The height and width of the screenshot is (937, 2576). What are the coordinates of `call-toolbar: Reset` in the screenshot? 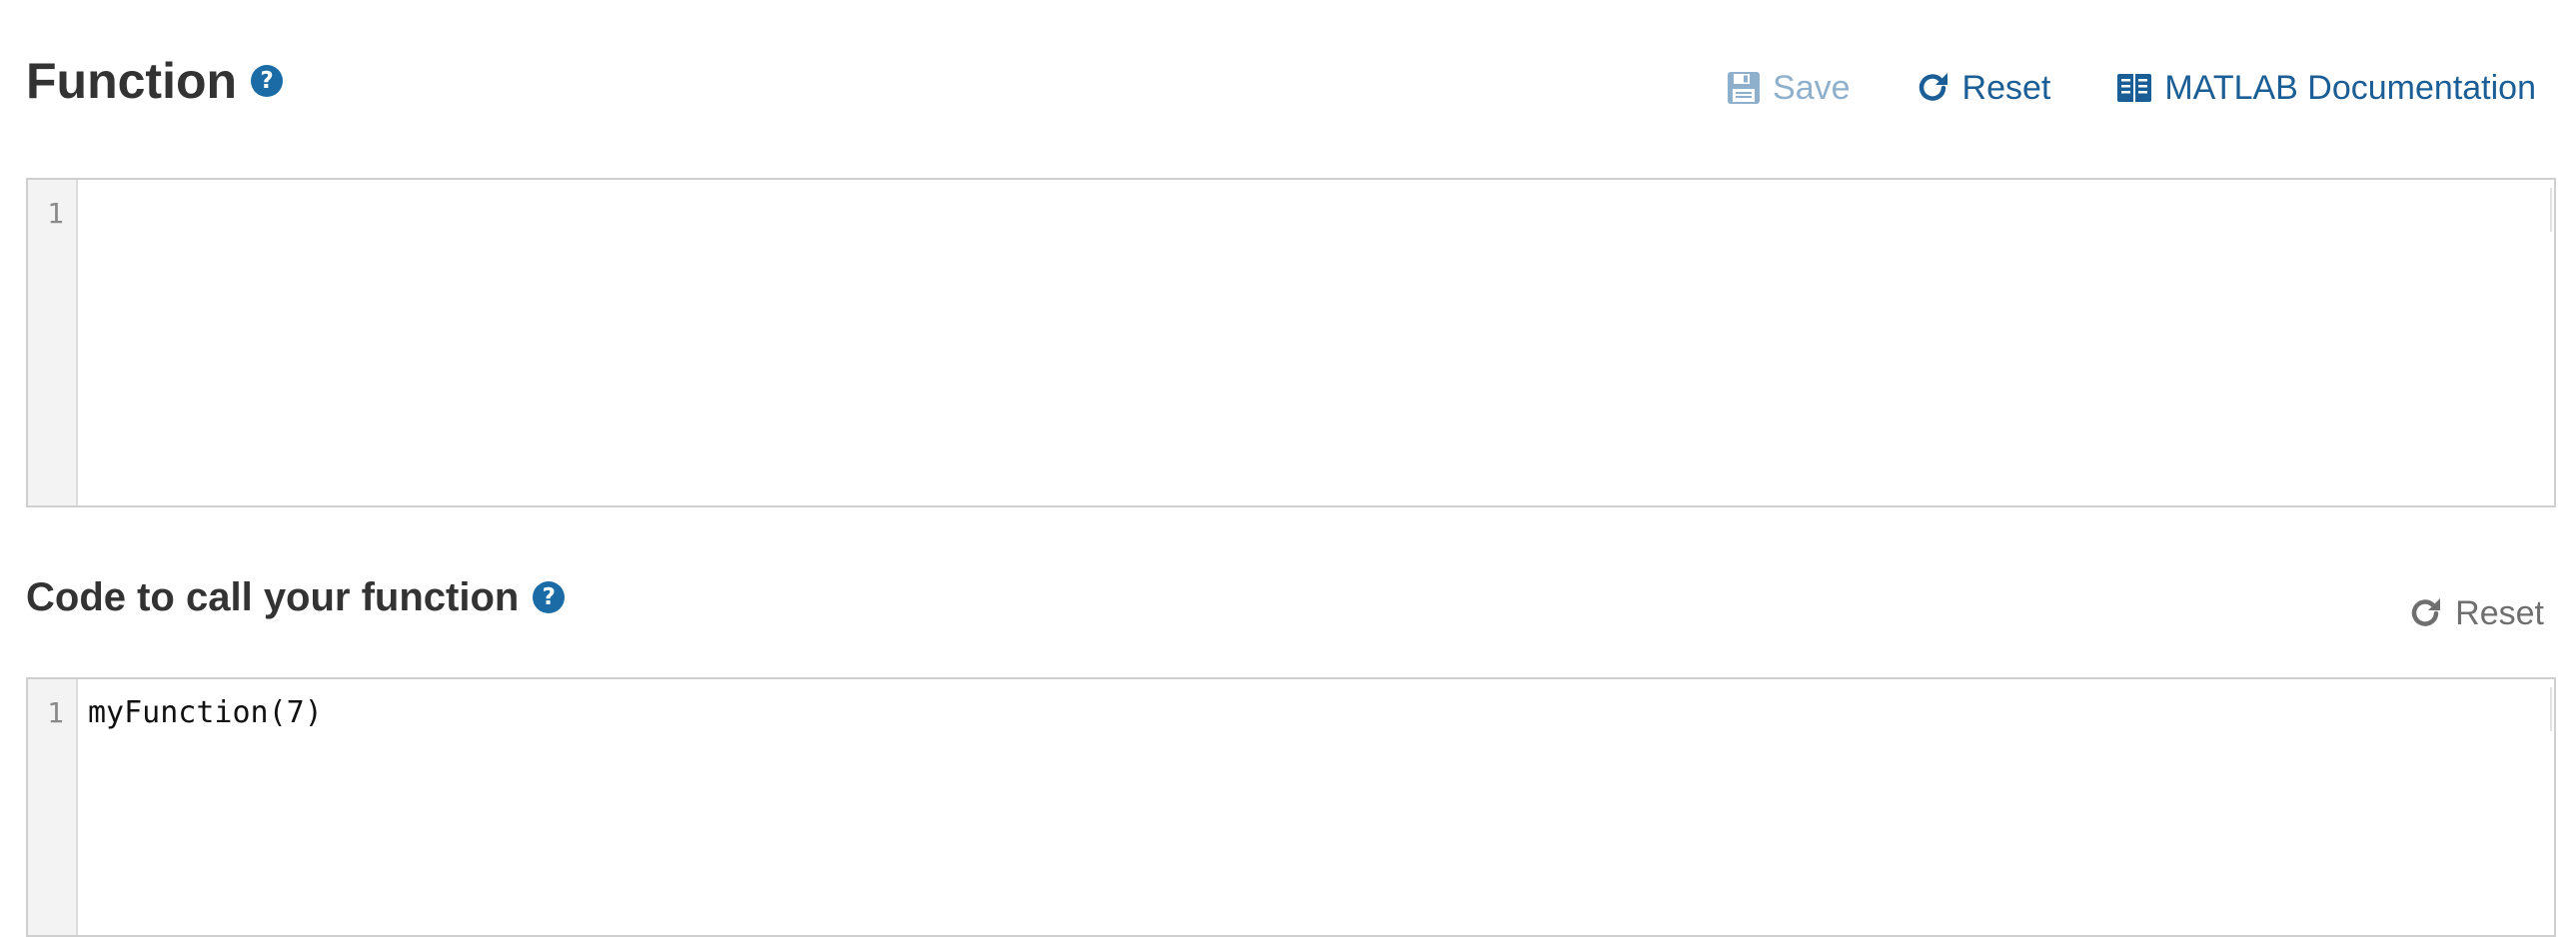 It's located at (2476, 613).